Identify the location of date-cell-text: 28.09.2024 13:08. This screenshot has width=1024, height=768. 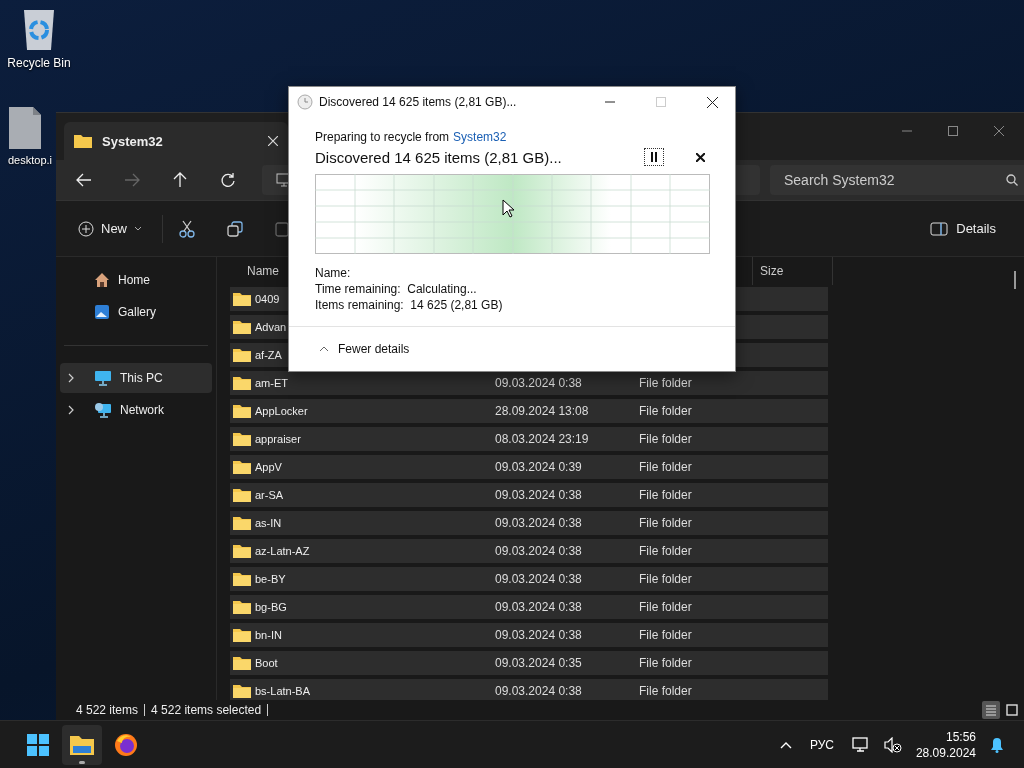
(542, 411).